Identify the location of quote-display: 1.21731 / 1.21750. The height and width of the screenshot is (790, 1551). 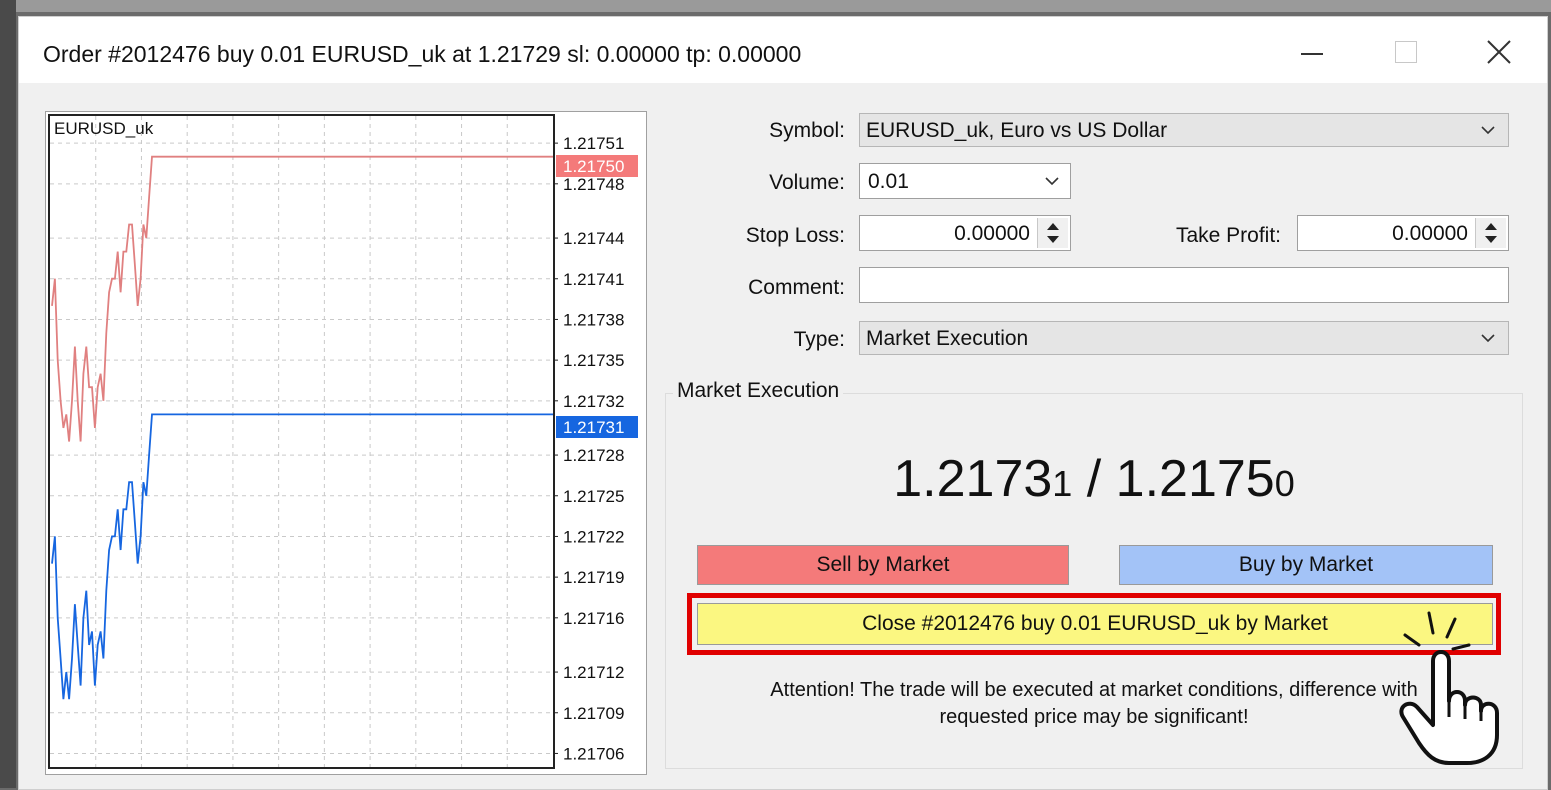
(1094, 479).